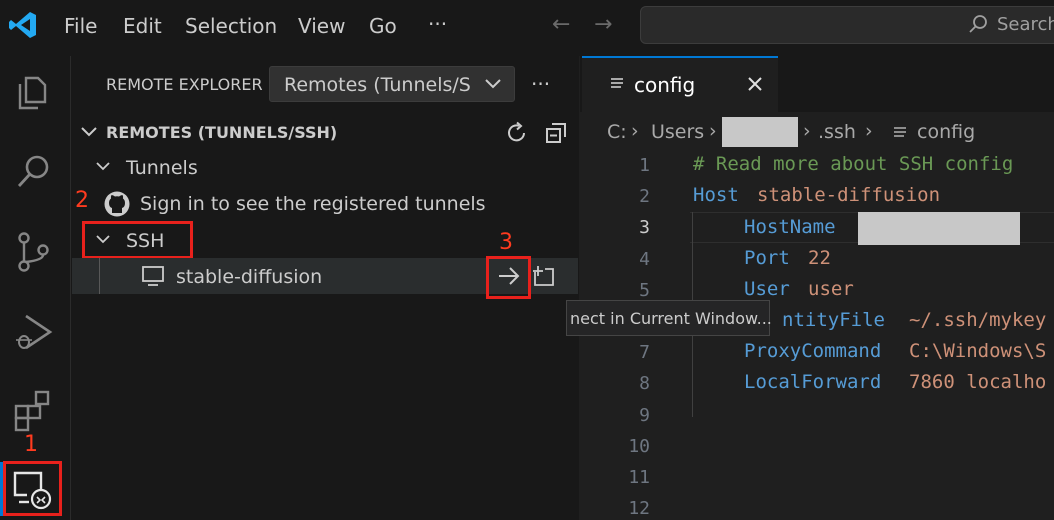 This screenshot has height=520, width=1054. Describe the element at coordinates (99, 276) in the screenshot. I see `indent-guide` at that location.